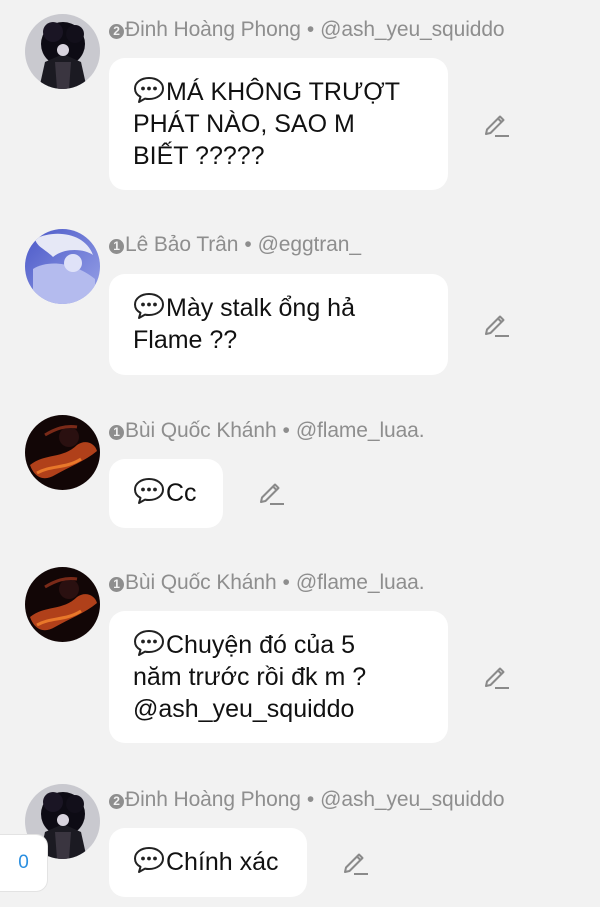 The image size is (600, 907). I want to click on message-line: BIẾT ?????, so click(199, 156).